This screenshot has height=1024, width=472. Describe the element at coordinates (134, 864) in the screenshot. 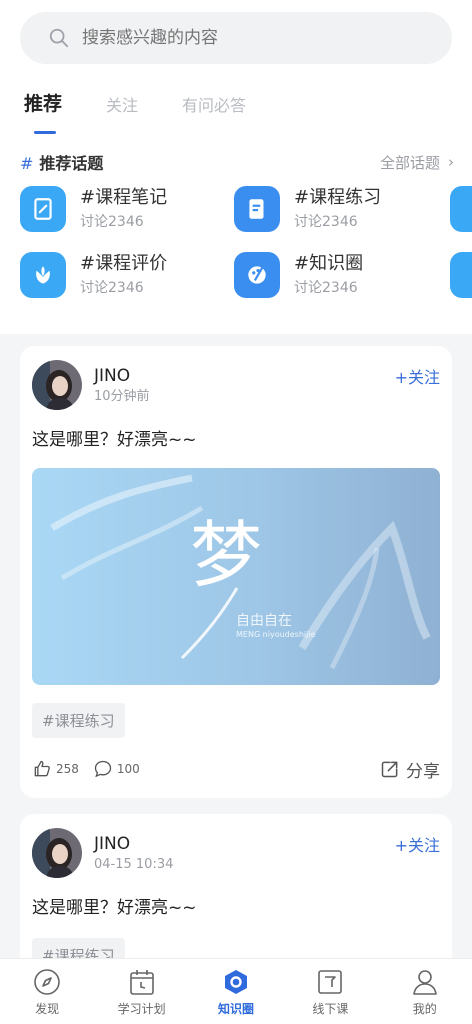

I see `post-time: 04-15 10:34` at that location.